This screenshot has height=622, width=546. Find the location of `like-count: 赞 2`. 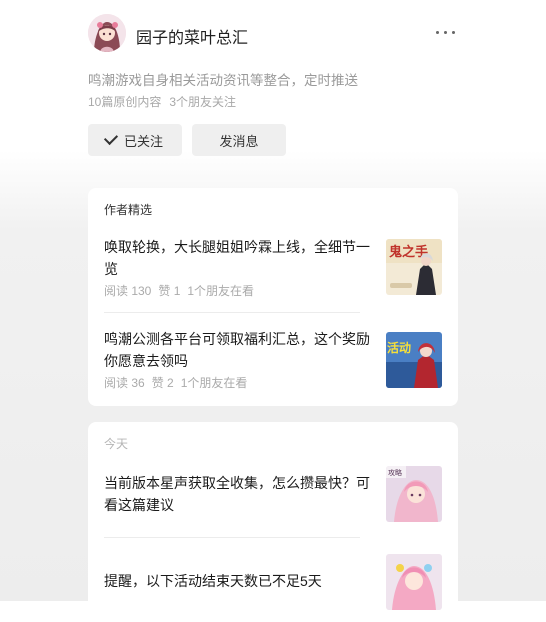

like-count: 赞 2 is located at coordinates (162, 383).